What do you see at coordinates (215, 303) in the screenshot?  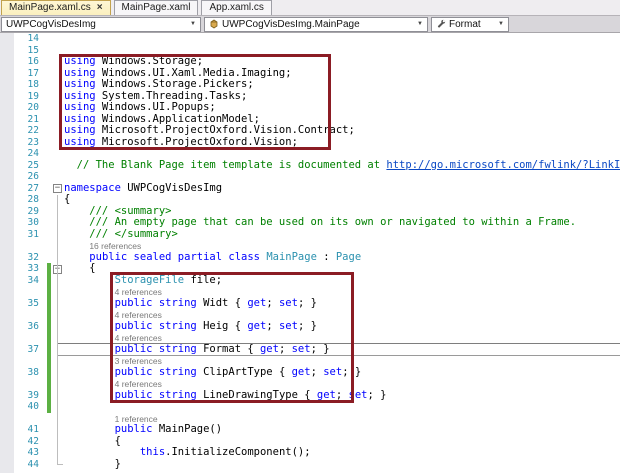 I see `code-text: public string Widt { get; set; }` at bounding box center [215, 303].